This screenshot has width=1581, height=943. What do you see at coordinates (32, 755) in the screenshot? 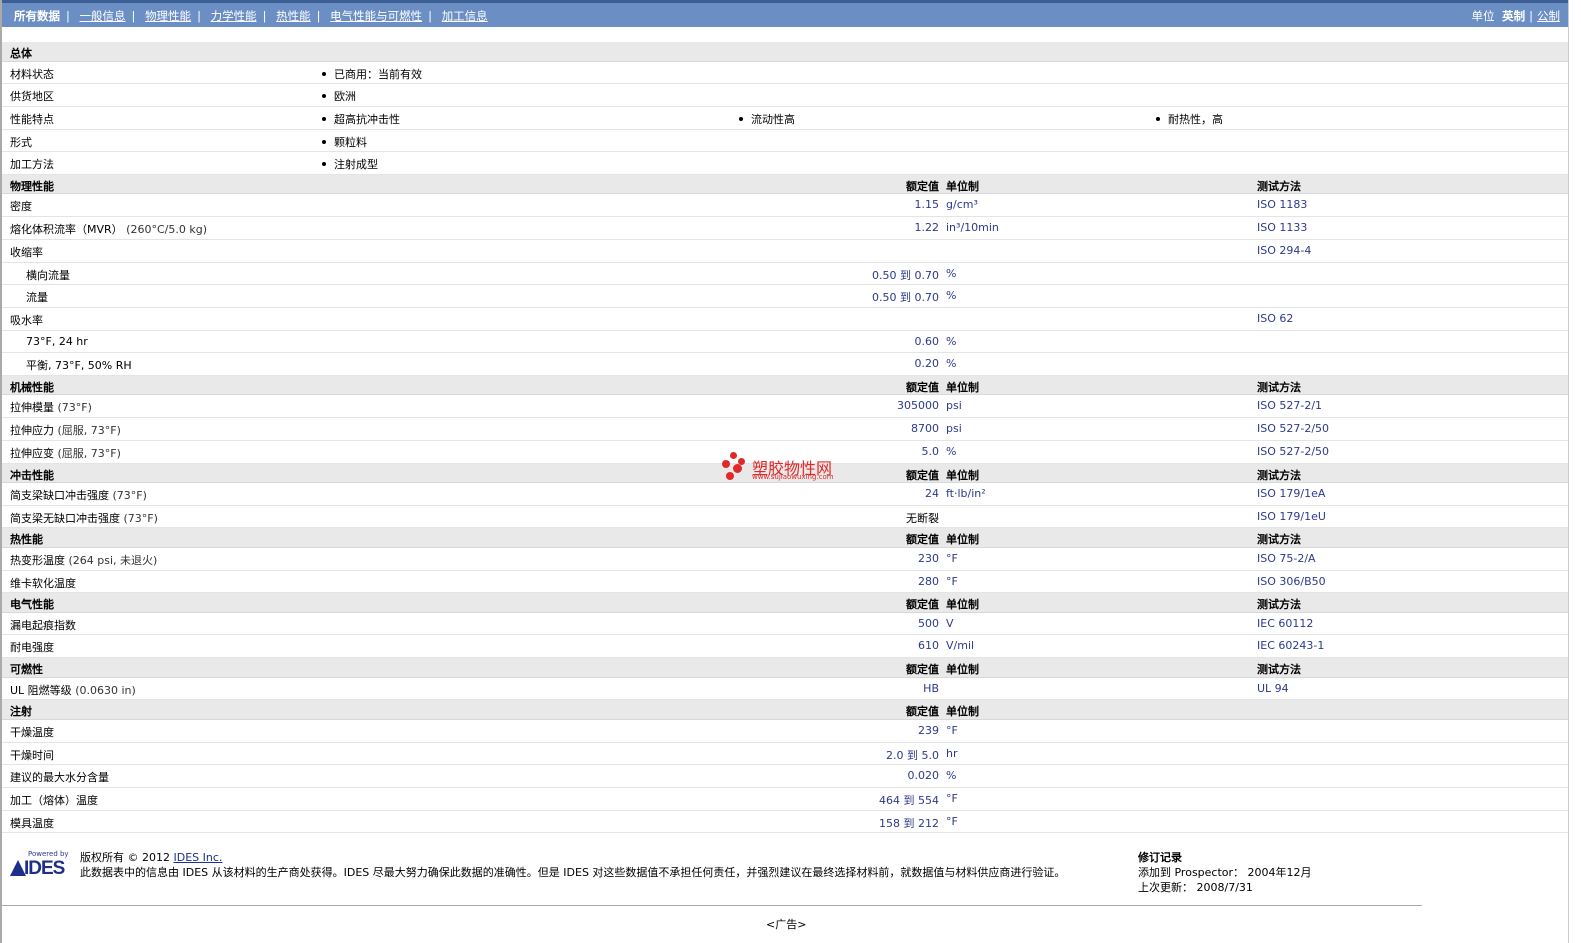
I see `property-name: 干燥时间` at bounding box center [32, 755].